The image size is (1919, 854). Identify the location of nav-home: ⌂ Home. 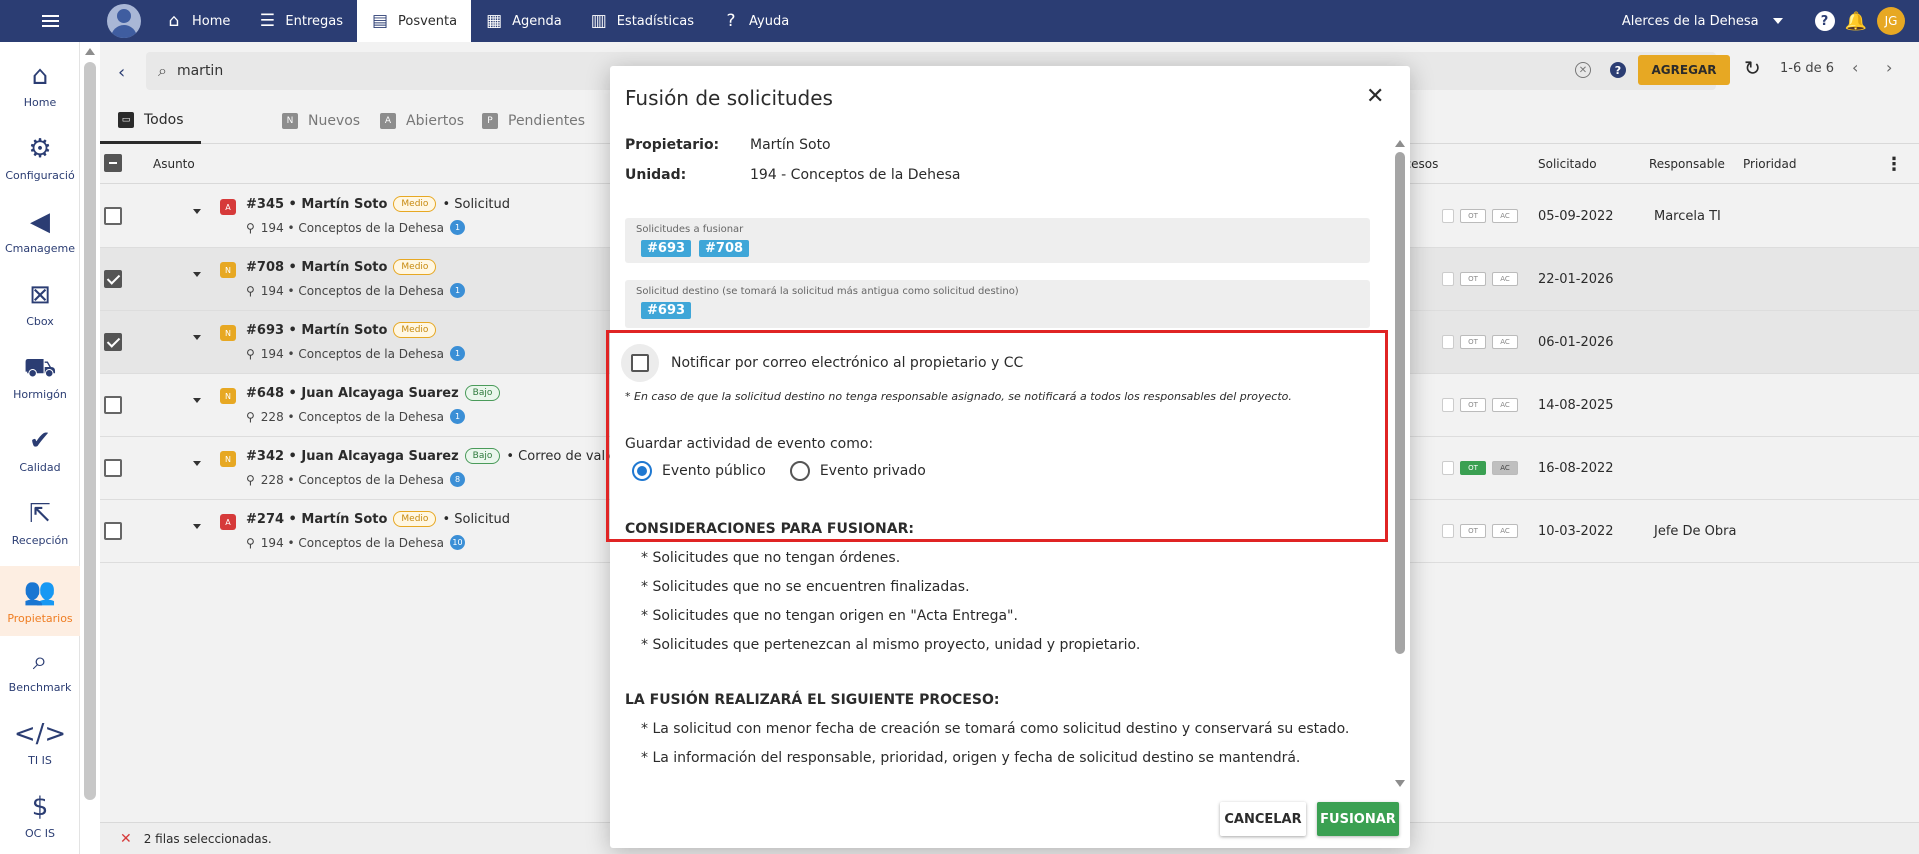
(197, 21).